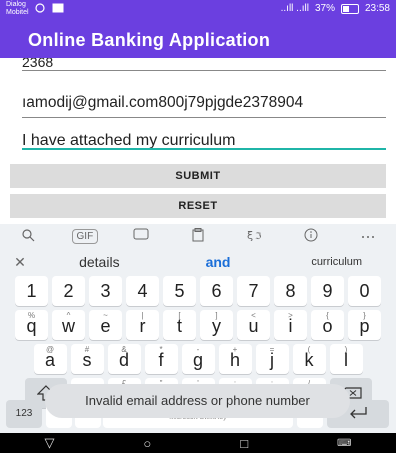  Describe the element at coordinates (204, 64) in the screenshot. I see `phone-field: 2368` at that location.